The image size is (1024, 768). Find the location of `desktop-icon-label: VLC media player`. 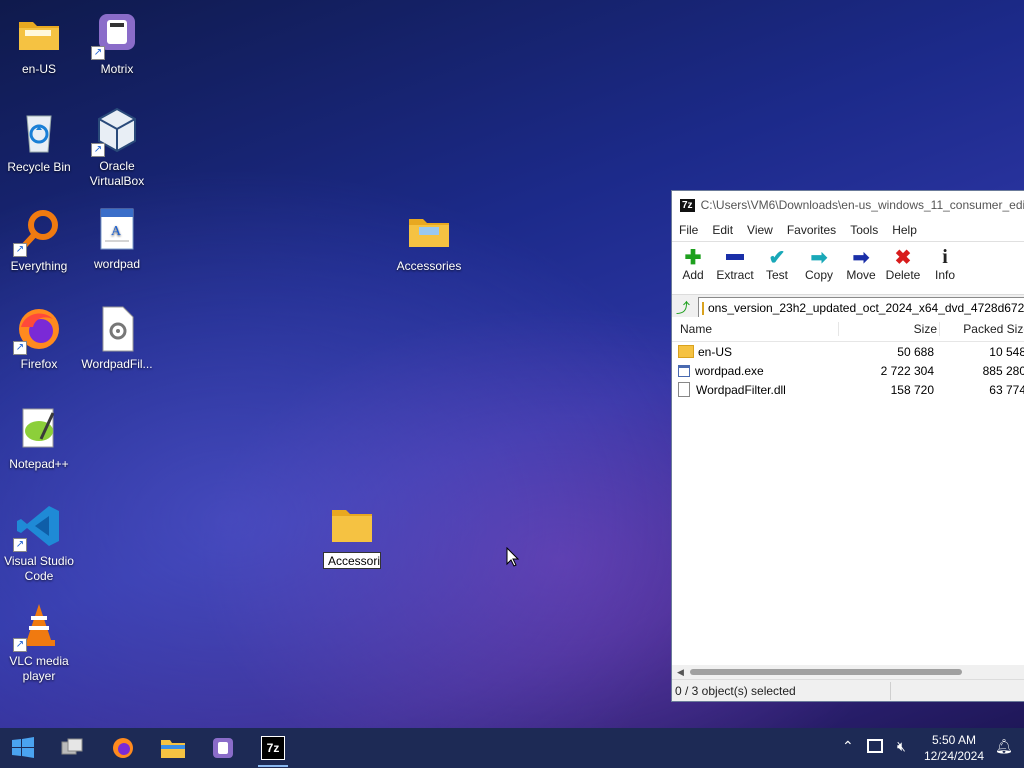

desktop-icon-label: VLC media player is located at coordinates (39, 668).